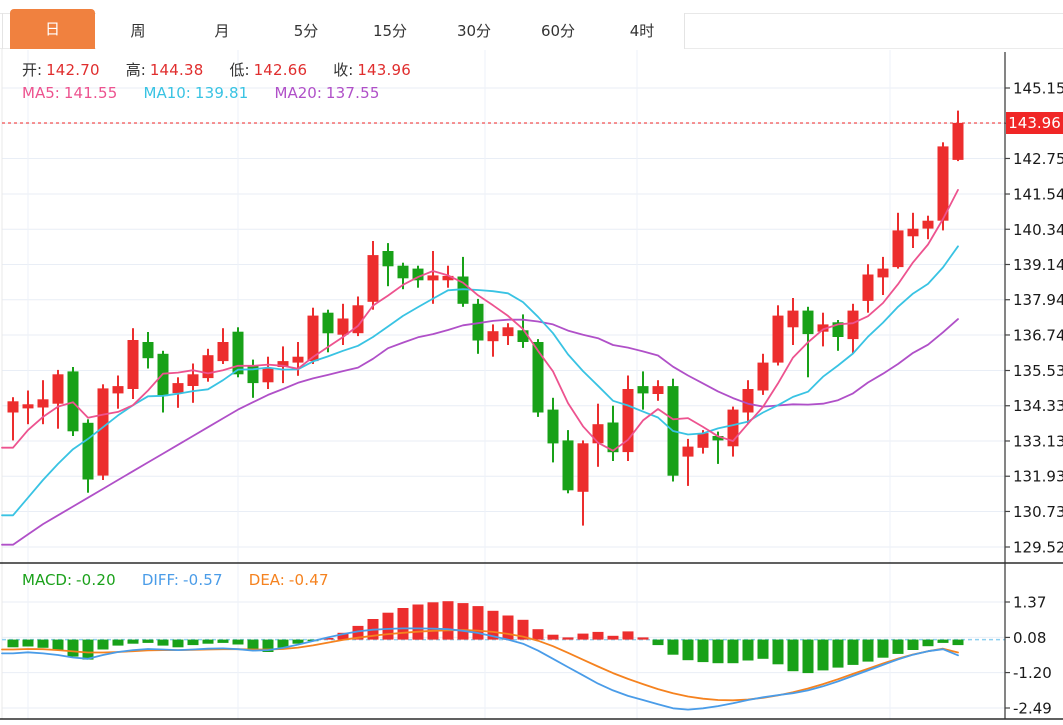  Describe the element at coordinates (1038, 300) in the screenshot. I see `y-axis-label: 137.94` at that location.